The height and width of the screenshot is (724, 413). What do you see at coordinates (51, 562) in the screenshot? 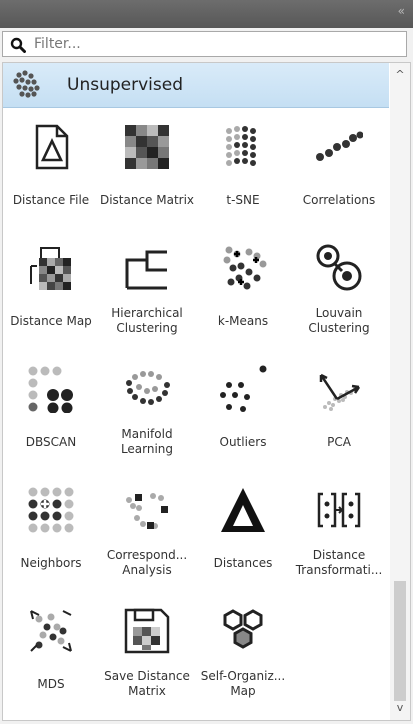
I see `widget-label: Neighbors` at bounding box center [51, 562].